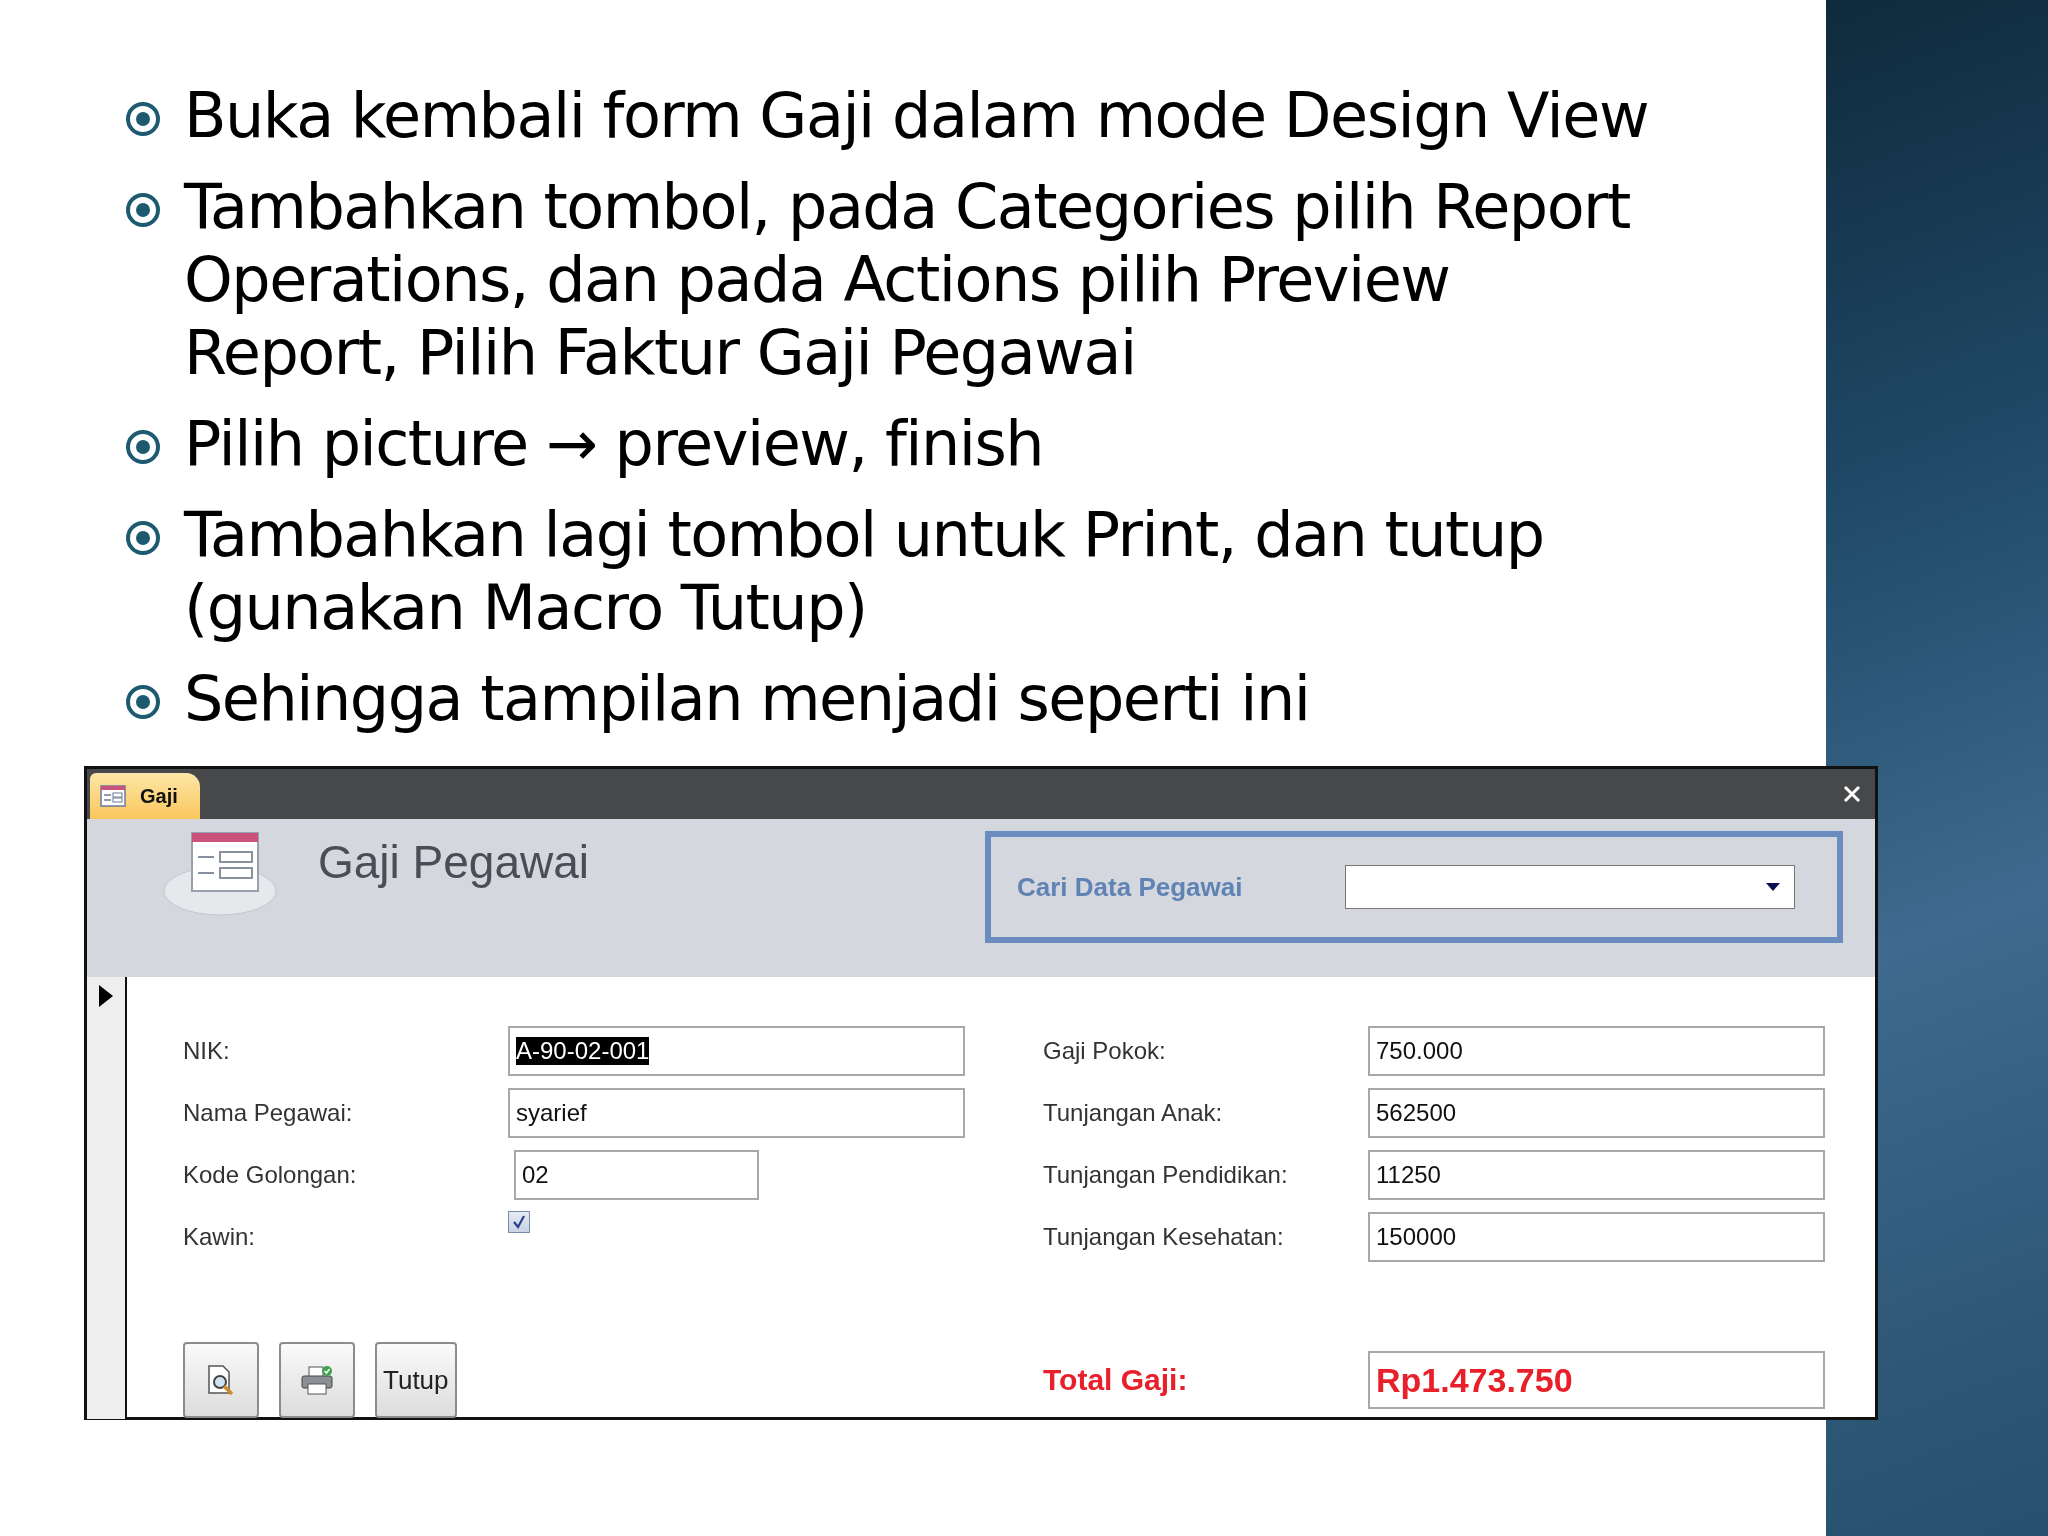 This screenshot has height=1536, width=2048. I want to click on checkbox, so click(519, 1222).